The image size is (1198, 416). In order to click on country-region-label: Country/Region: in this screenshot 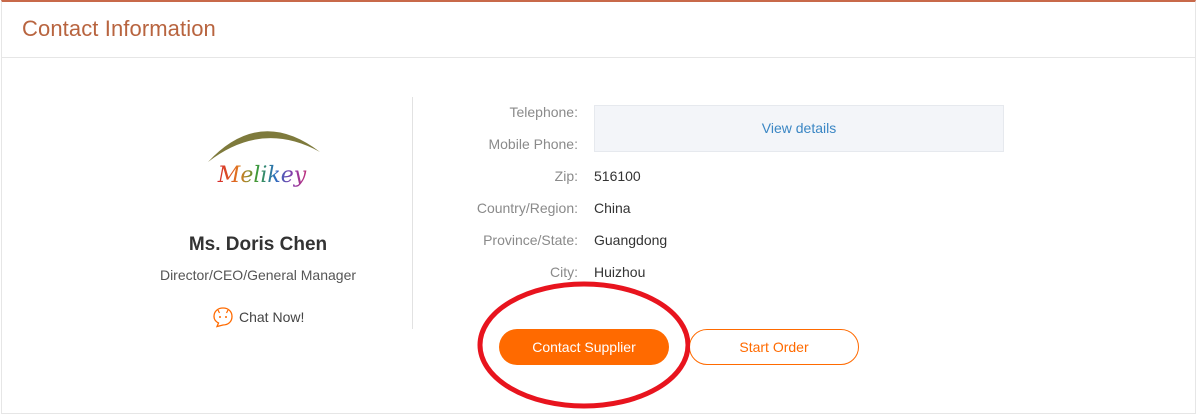, I will do `click(527, 208)`.